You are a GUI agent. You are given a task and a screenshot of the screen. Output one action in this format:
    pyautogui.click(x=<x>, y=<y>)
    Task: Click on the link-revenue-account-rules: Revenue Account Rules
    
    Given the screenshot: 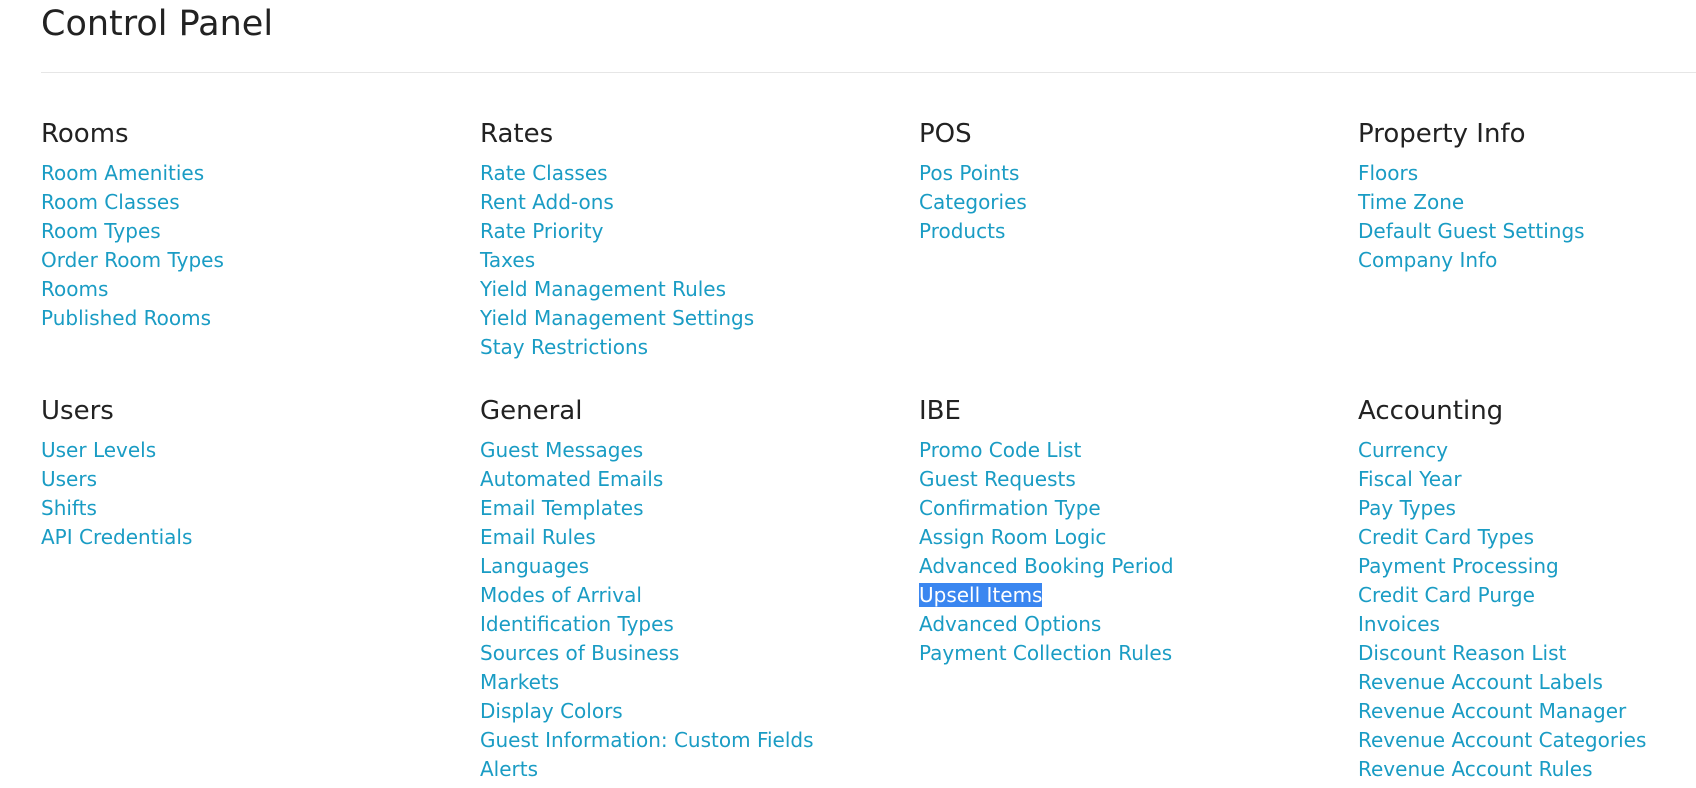 What is the action you would take?
    pyautogui.click(x=1475, y=769)
    